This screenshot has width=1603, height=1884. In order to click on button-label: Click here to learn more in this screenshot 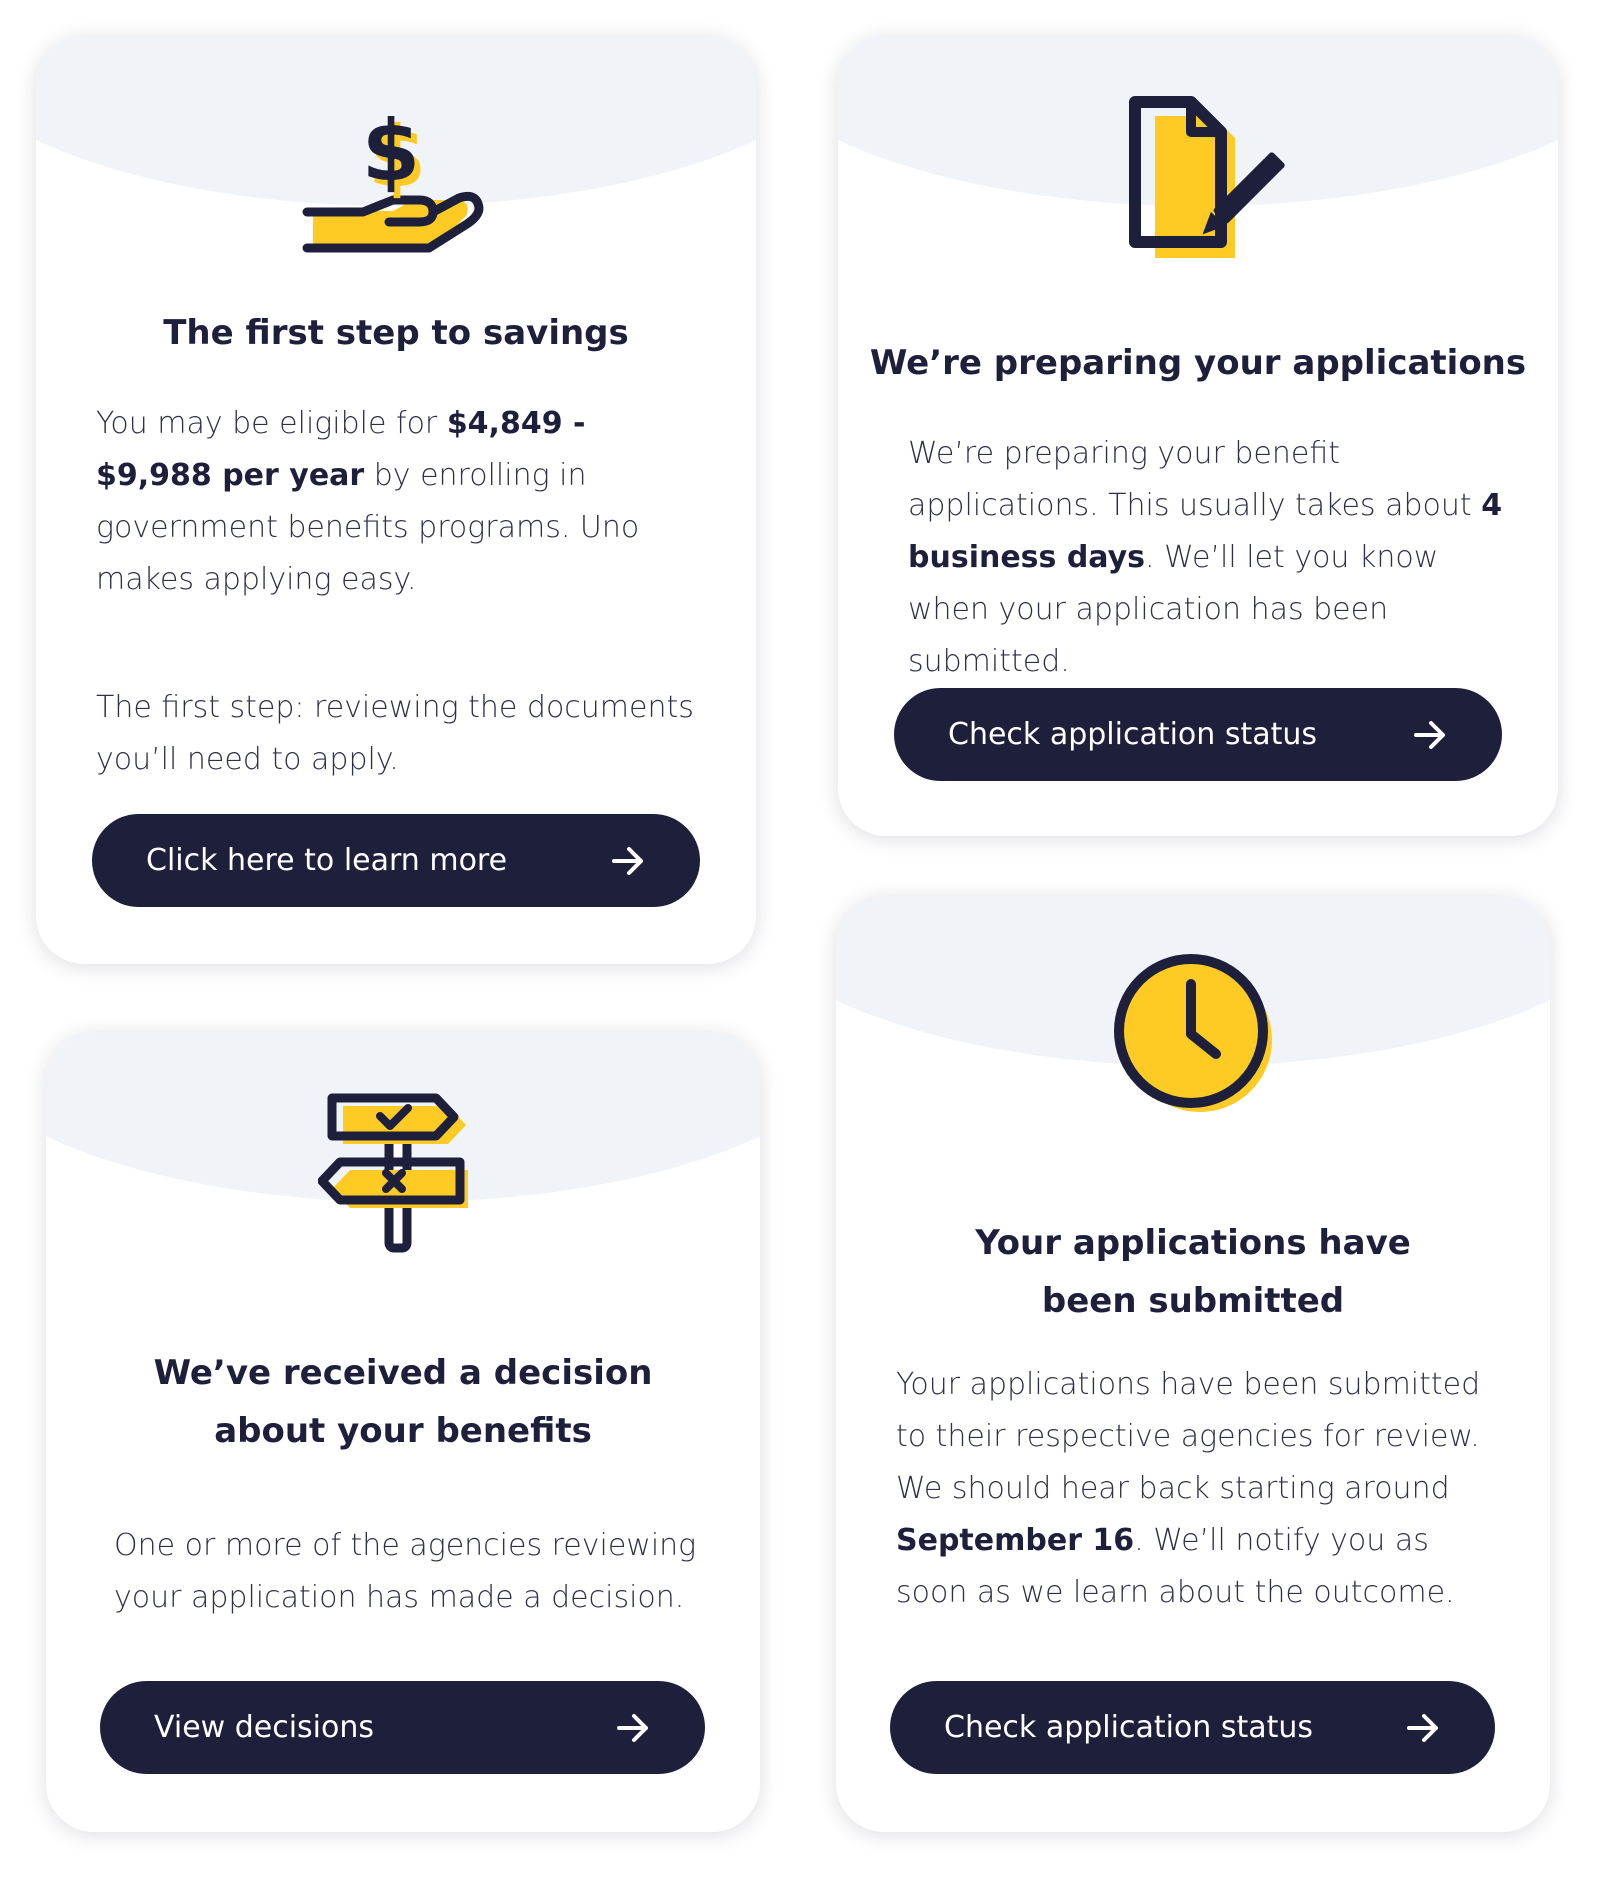, I will do `click(327, 860)`.